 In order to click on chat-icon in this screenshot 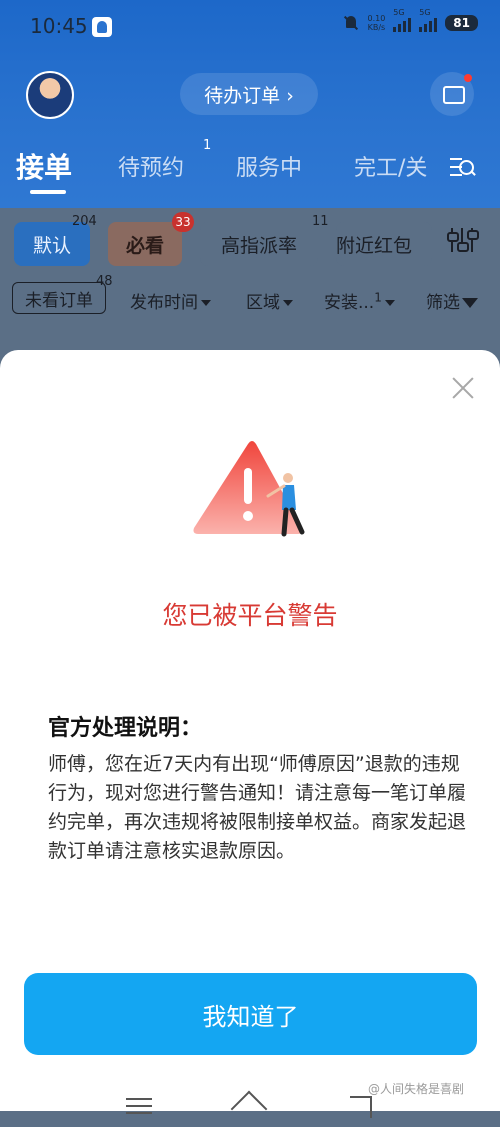, I will do `click(454, 95)`.